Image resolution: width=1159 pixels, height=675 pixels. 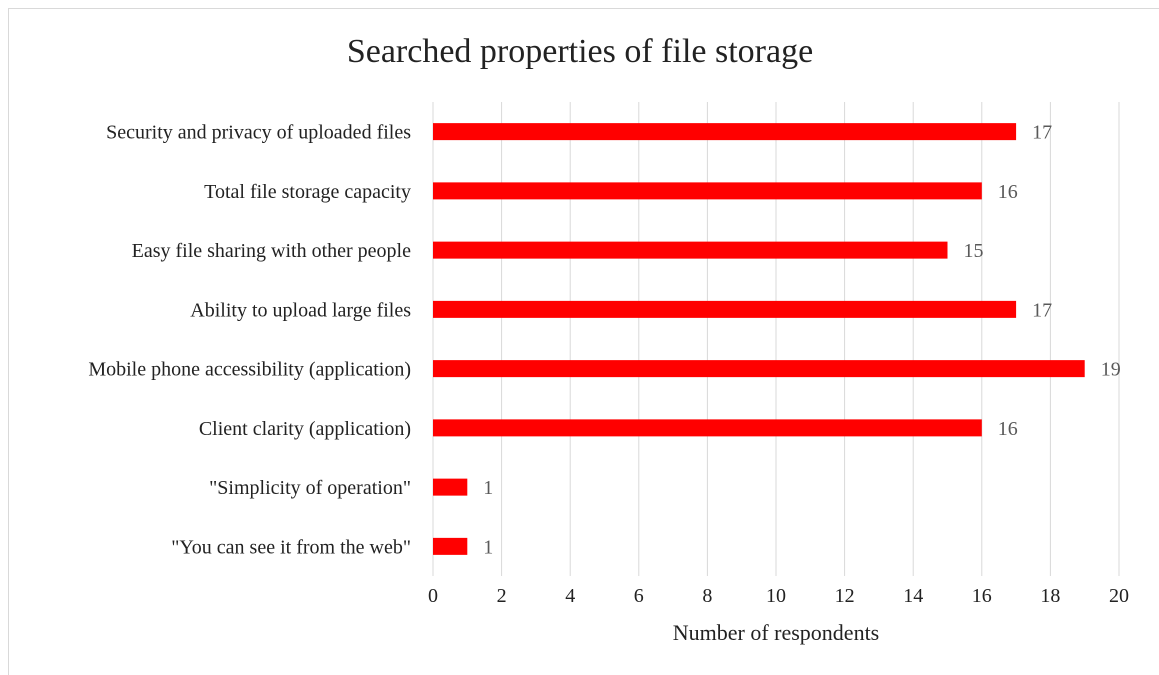 I want to click on x-tick-label: 18, so click(x=1050, y=596).